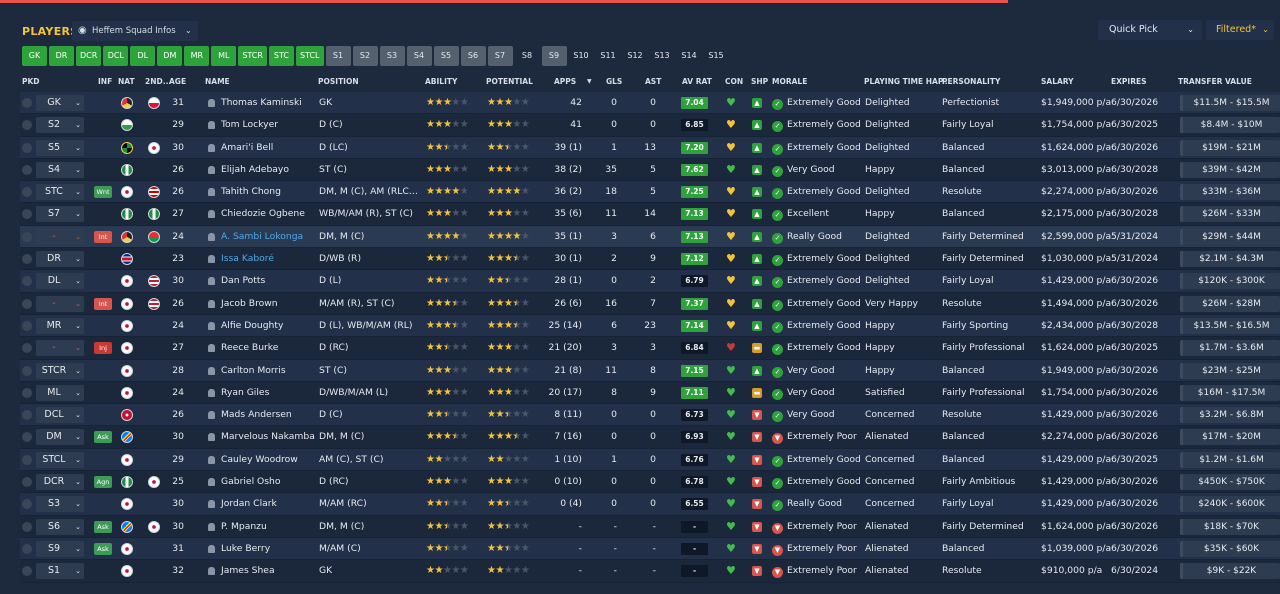 The image size is (1280, 594). I want to click on position-pill: MR, so click(197, 56).